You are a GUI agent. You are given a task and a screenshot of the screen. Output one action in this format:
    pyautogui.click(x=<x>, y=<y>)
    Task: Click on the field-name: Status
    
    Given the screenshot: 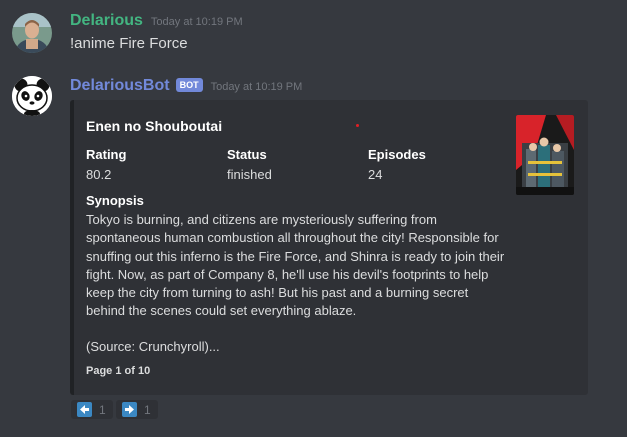 What is the action you would take?
    pyautogui.click(x=247, y=154)
    